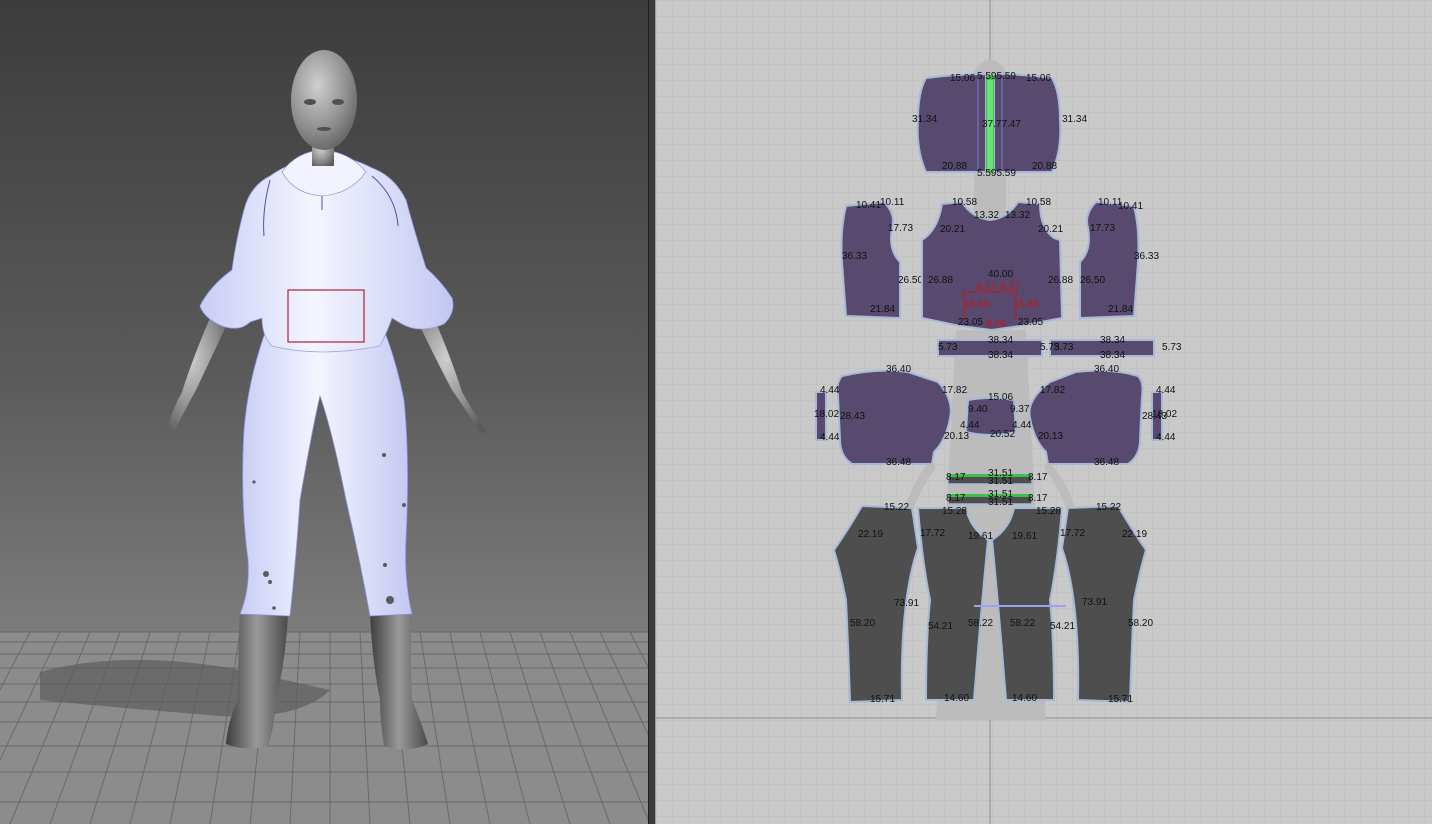 The width and height of the screenshot is (1432, 824). Describe the element at coordinates (1044, 166) in the screenshot. I see `dim-hood-bottom-right: 20.88` at that location.